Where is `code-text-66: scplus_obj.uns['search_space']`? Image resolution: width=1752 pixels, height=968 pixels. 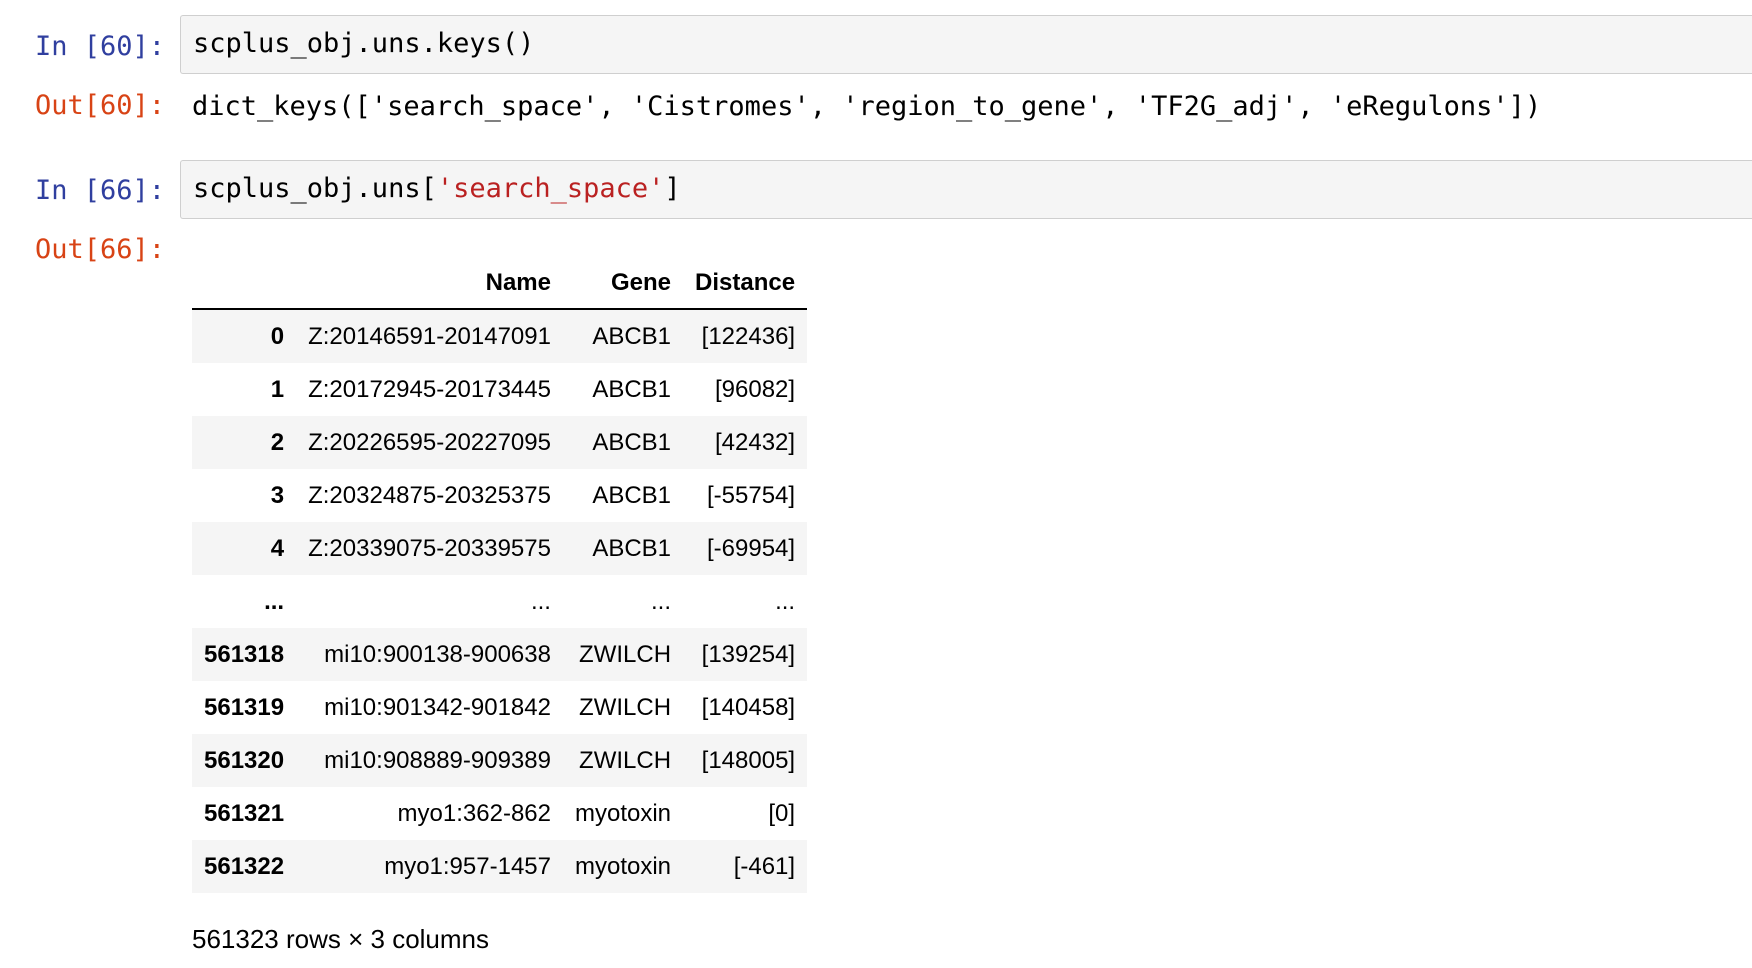 code-text-66: scplus_obj.uns['search_space'] is located at coordinates (437, 188).